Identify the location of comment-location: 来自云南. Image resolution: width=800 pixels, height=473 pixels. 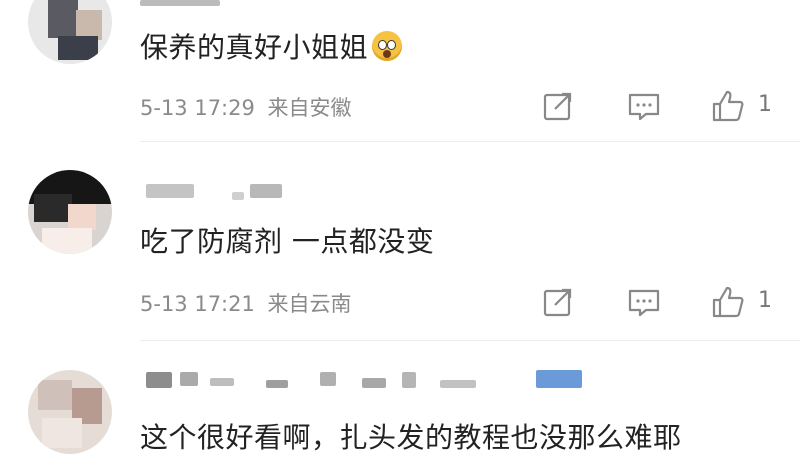
(309, 304).